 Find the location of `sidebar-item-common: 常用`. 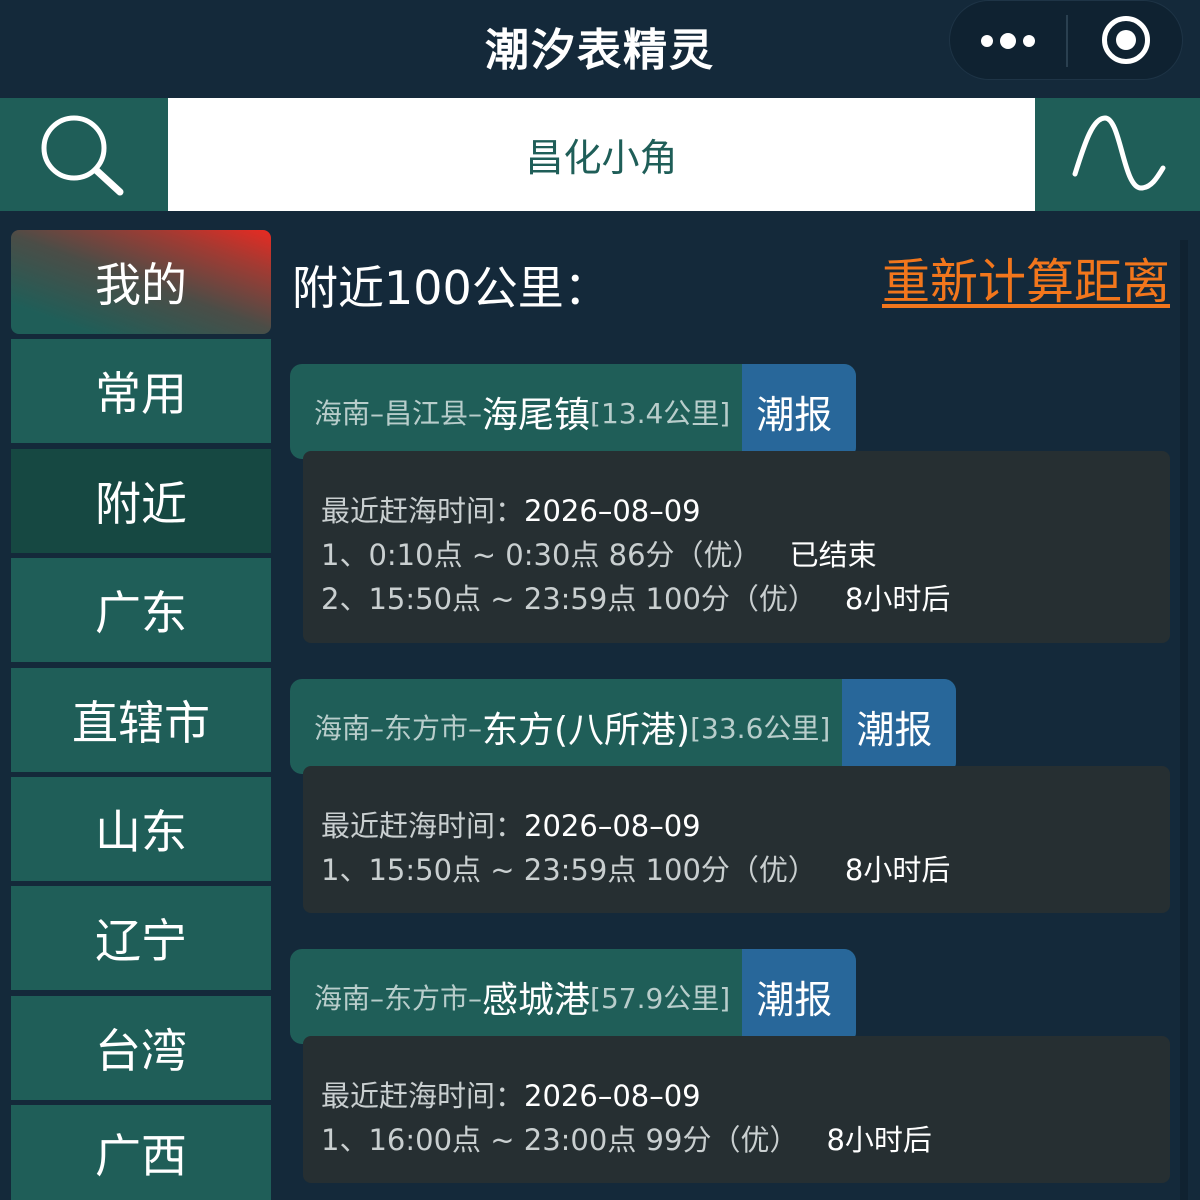

sidebar-item-common: 常用 is located at coordinates (141, 391).